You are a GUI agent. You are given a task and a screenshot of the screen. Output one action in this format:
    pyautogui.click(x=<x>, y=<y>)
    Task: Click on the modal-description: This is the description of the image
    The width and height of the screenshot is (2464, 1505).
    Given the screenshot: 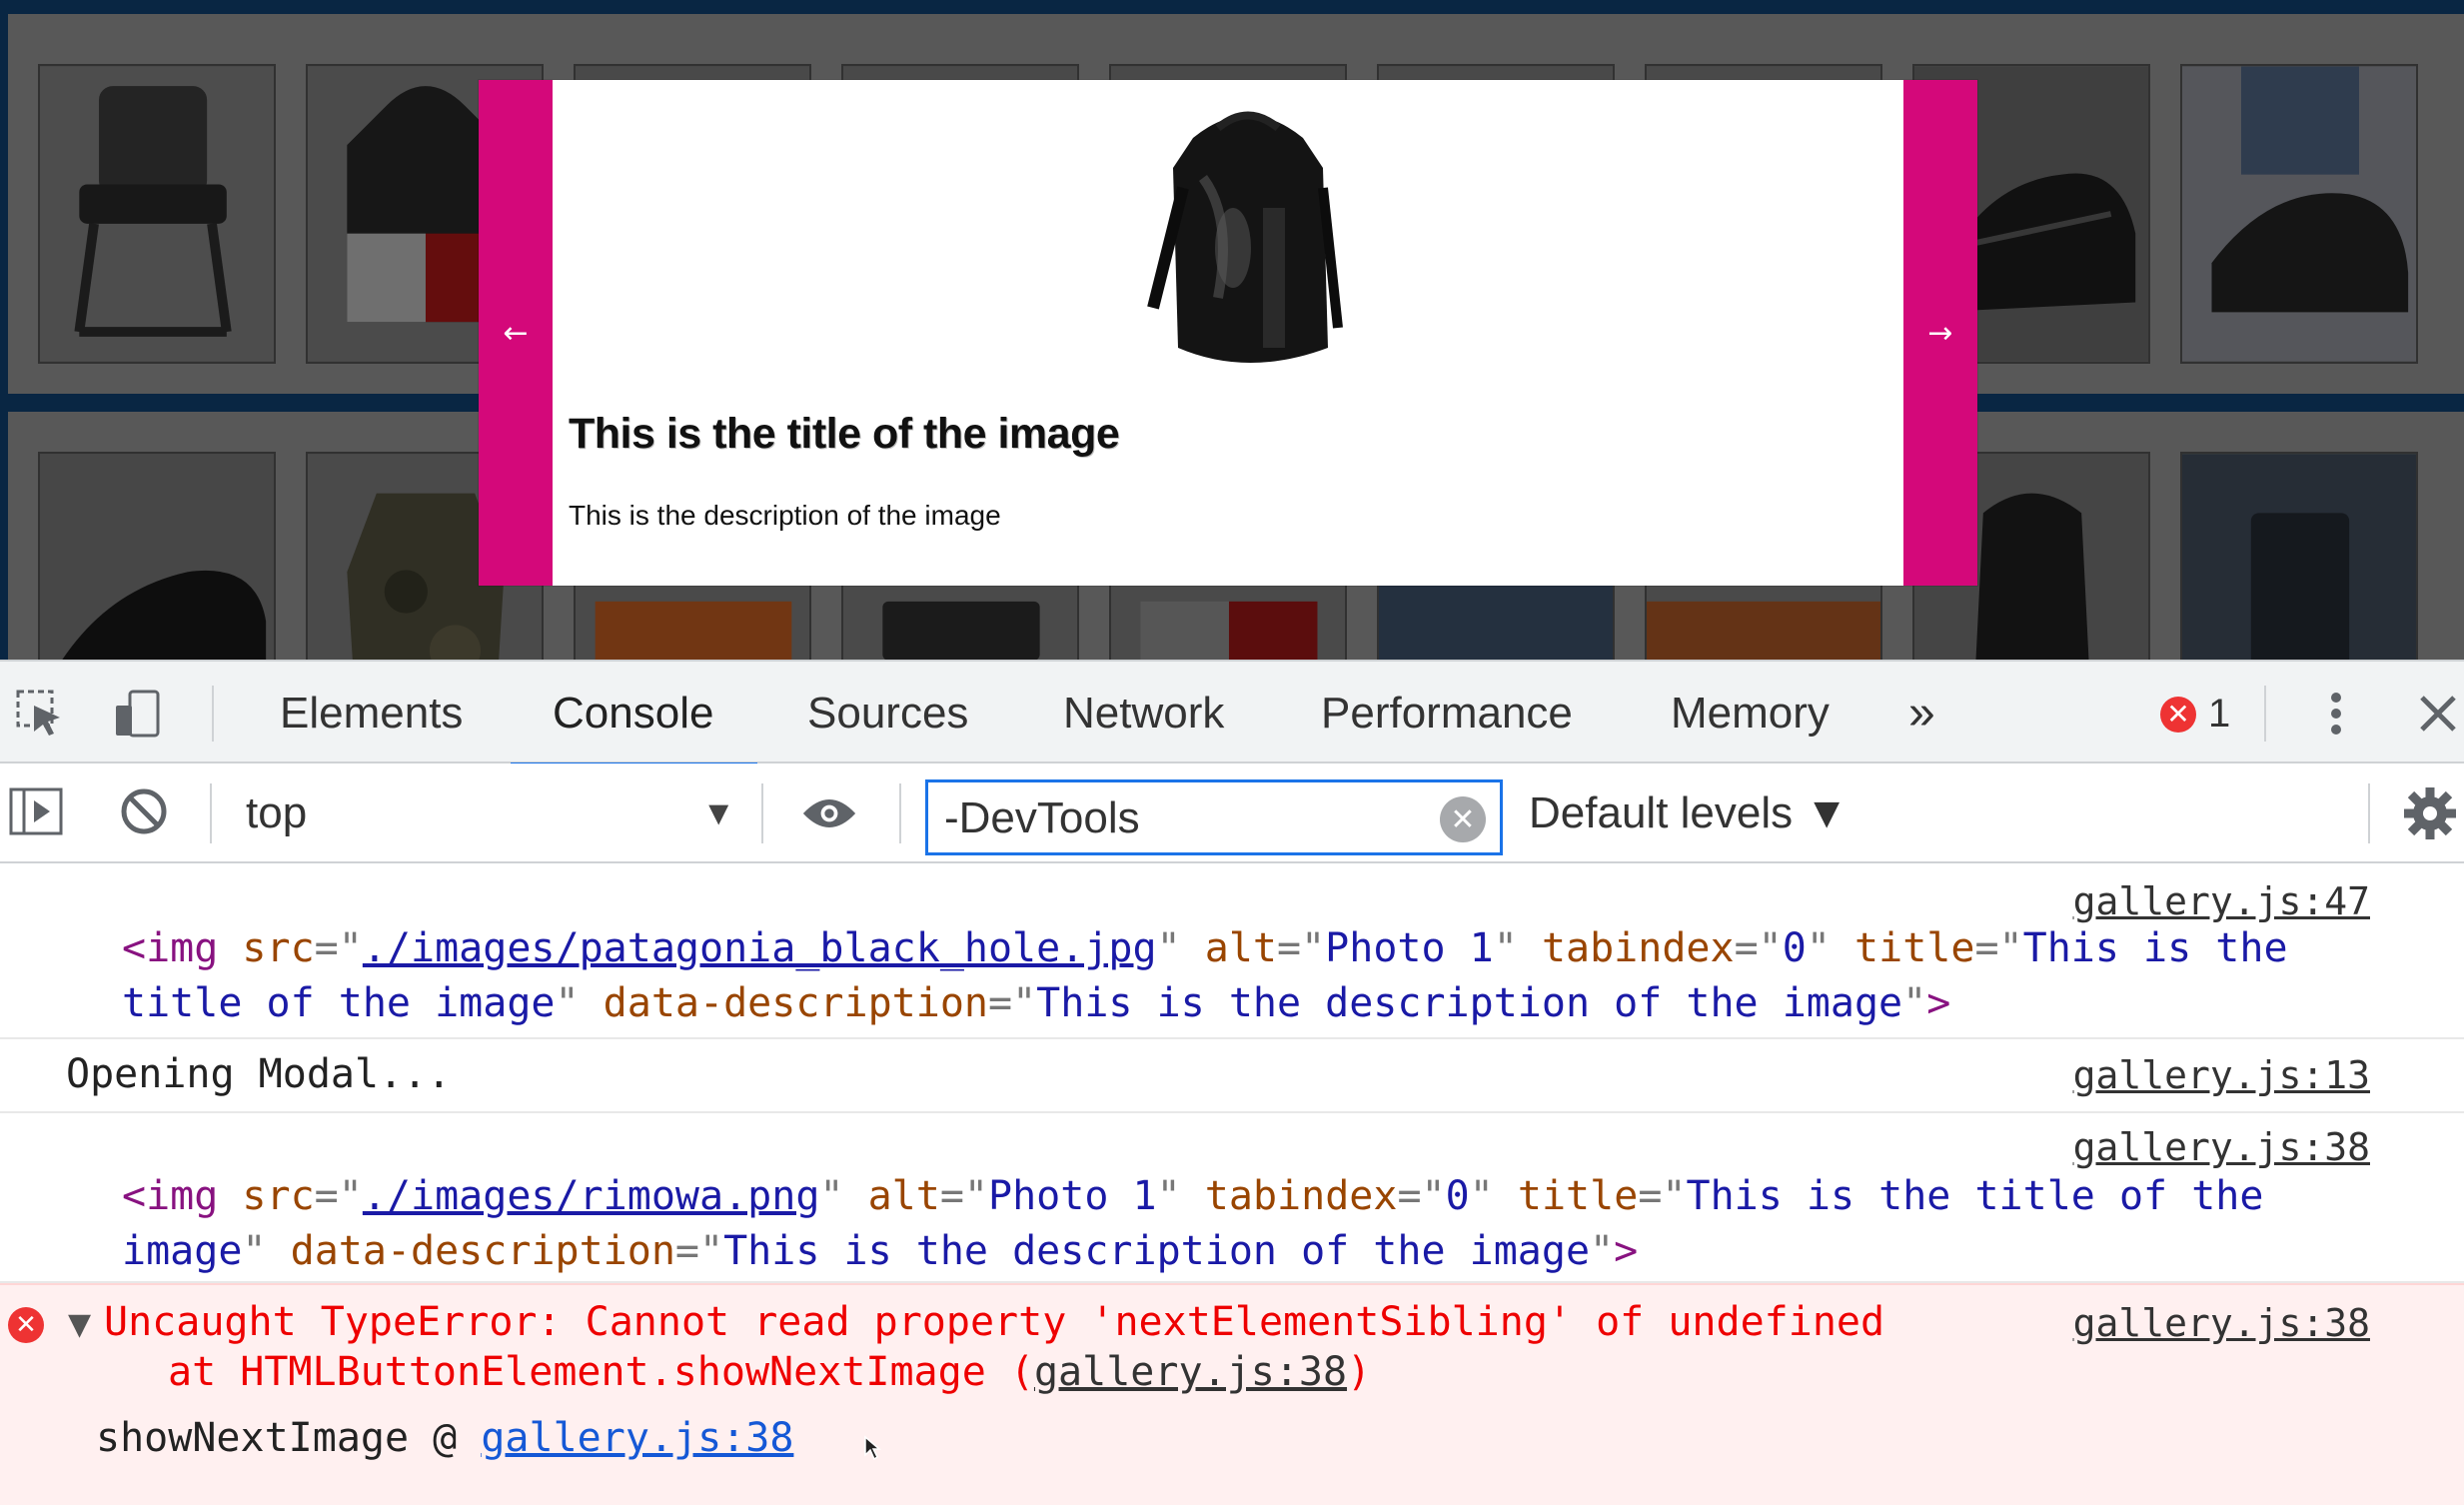 What is the action you would take?
    pyautogui.click(x=785, y=515)
    